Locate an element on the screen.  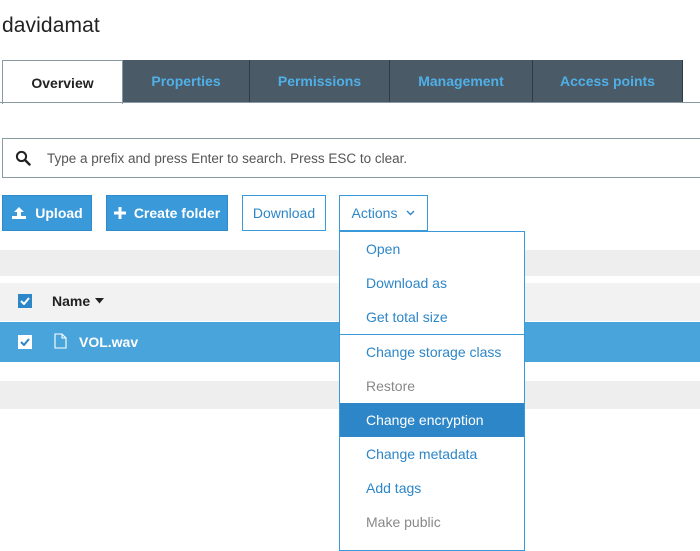
download-button: Download is located at coordinates (284, 213).